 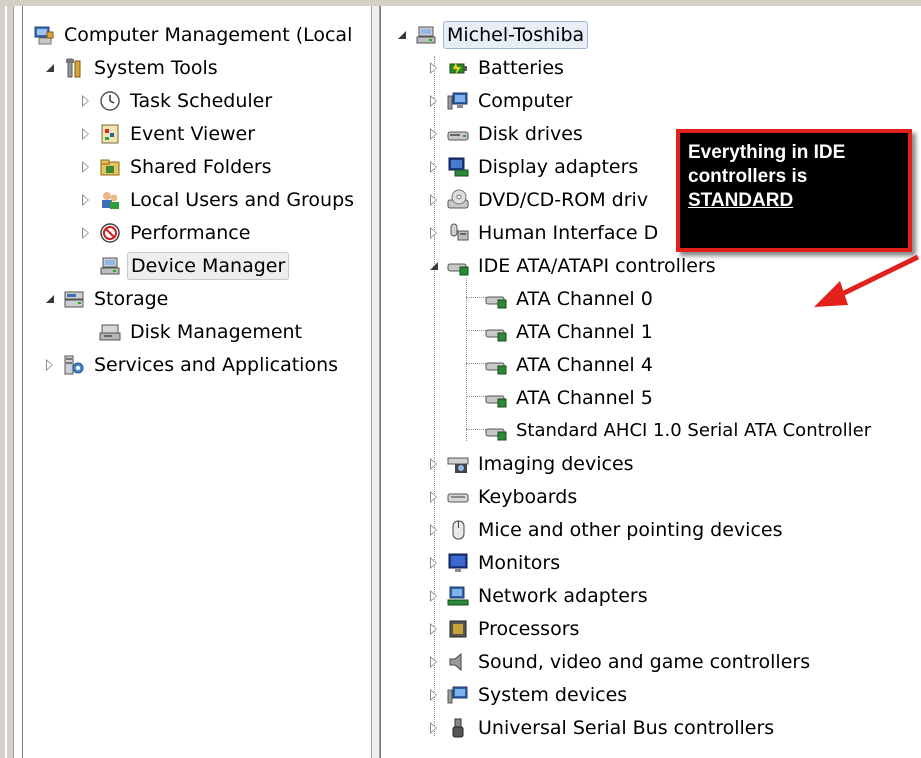 I want to click on tree-node-processors: Processors, so click(x=504, y=629).